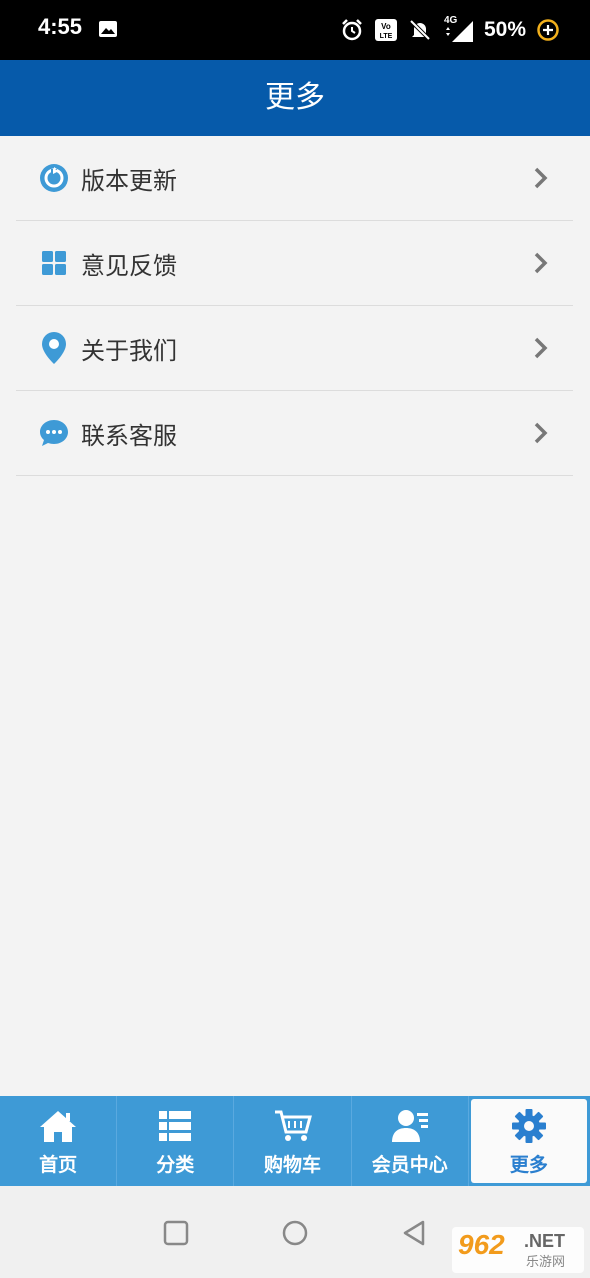 This screenshot has width=590, height=1278. I want to click on menu-item-about-us: 关于我们, so click(294, 348).